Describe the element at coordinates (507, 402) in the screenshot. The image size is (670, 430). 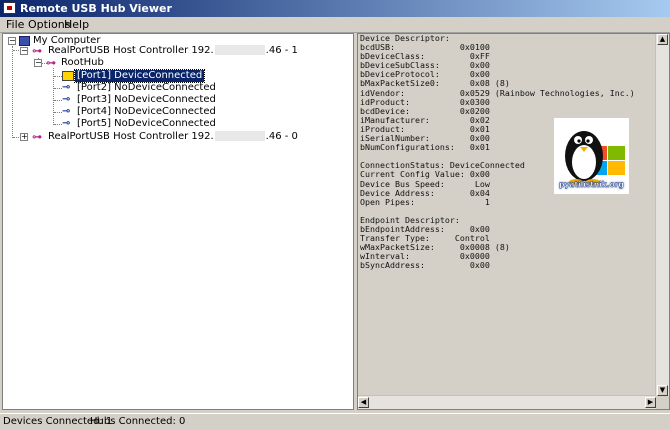
I see `horizontal-scrollbar: ◀ ▶` at that location.